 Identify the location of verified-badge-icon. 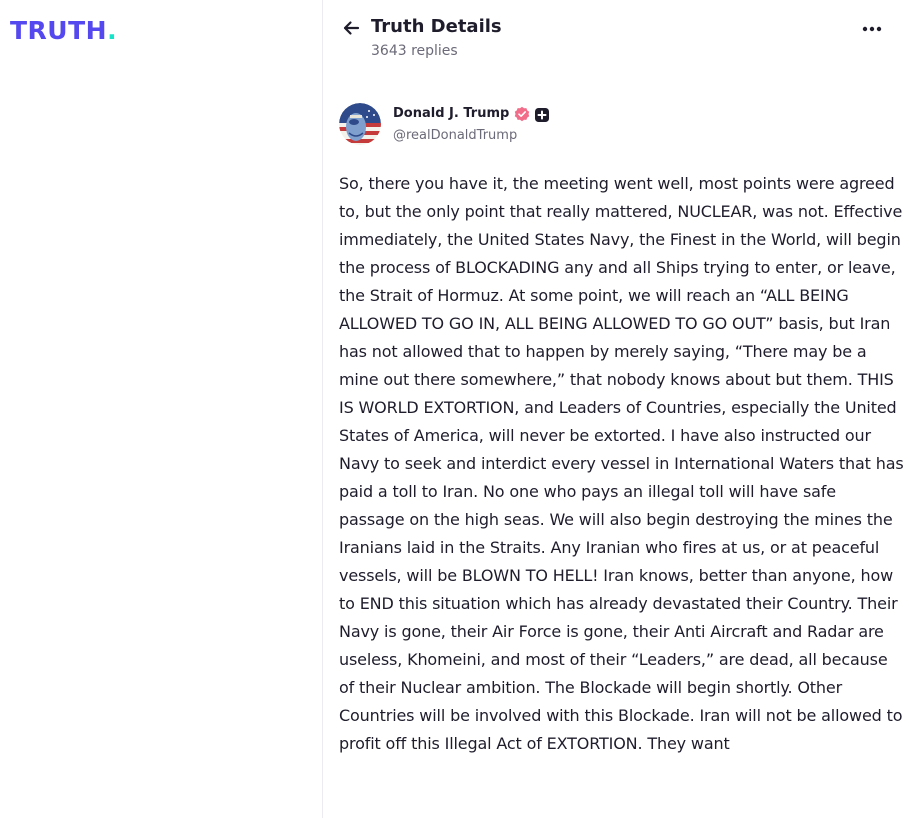
(522, 114).